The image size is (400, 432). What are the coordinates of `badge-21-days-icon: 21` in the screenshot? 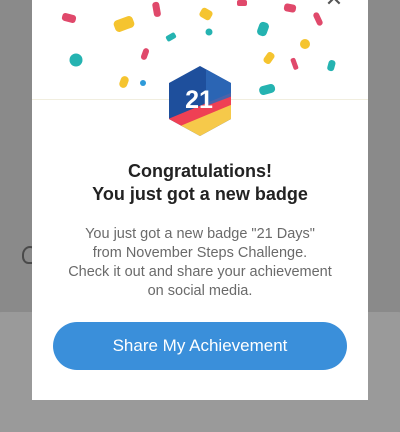 It's located at (200, 101).